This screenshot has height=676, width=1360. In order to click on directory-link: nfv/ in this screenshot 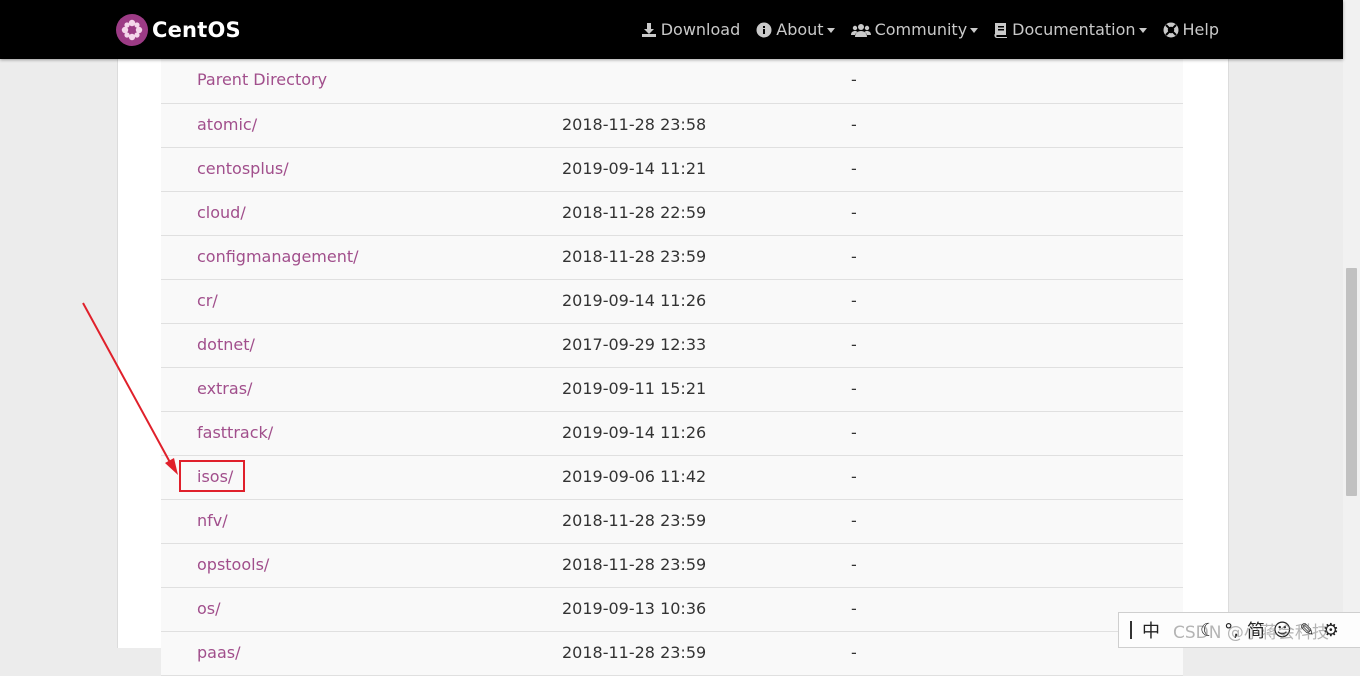, I will do `click(212, 520)`.